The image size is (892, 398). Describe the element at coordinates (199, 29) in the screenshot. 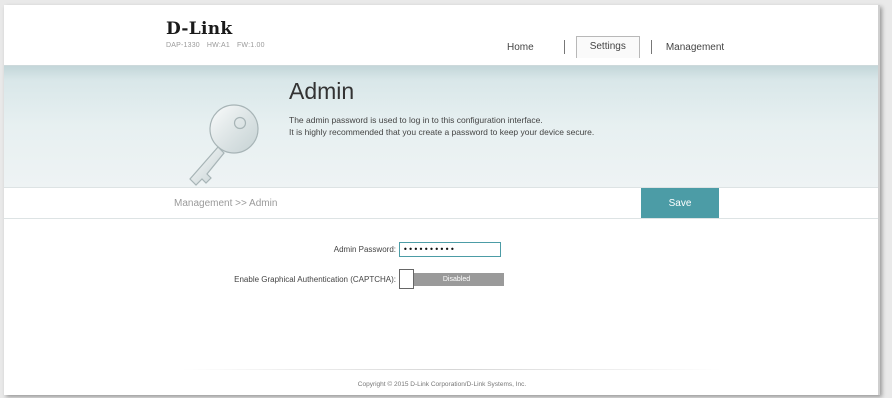

I see `dlink-logo: D-Link` at that location.